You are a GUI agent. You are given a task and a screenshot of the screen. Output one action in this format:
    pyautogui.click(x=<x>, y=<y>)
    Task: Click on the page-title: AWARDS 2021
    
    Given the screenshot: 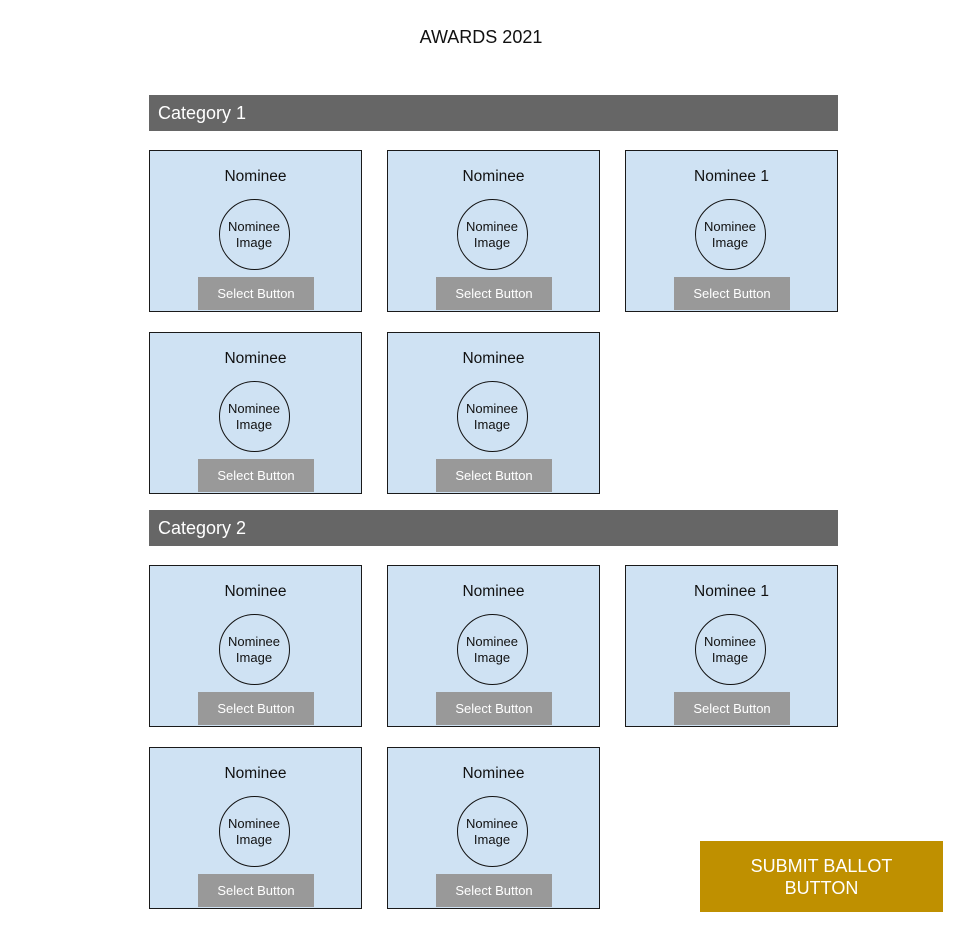 What is the action you would take?
    pyautogui.click(x=481, y=37)
    